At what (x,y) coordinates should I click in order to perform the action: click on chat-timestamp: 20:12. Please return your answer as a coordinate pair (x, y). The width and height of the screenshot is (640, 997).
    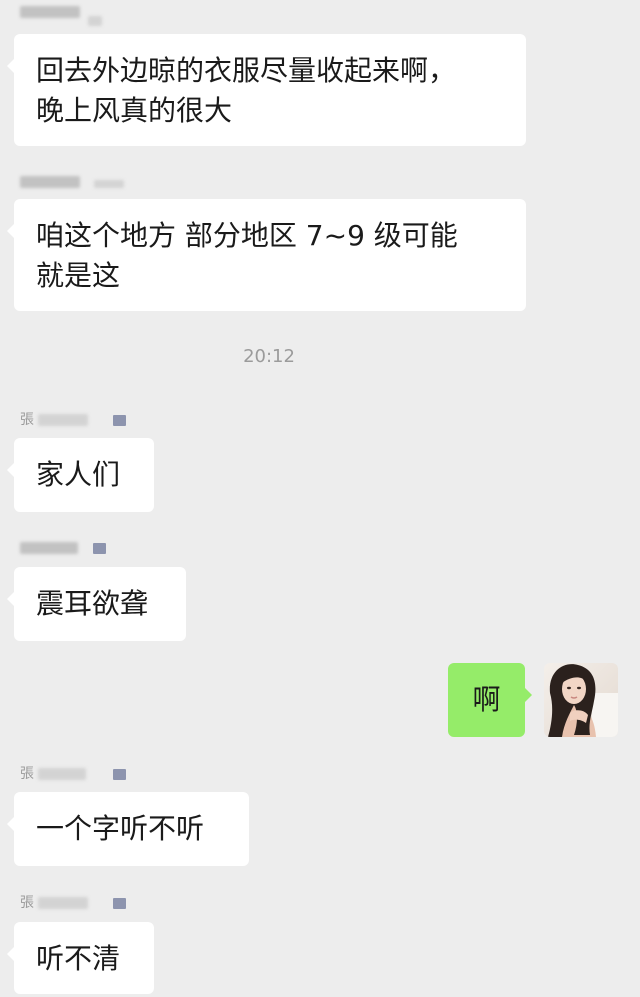
    Looking at the image, I should click on (269, 356).